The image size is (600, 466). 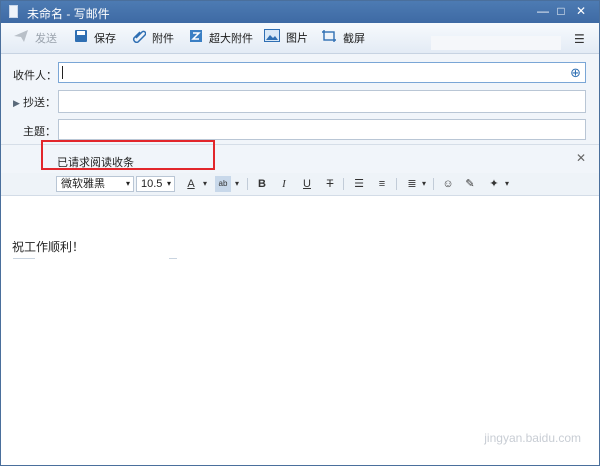 What do you see at coordinates (105, 38) in the screenshot?
I see `save-label: 保存` at bounding box center [105, 38].